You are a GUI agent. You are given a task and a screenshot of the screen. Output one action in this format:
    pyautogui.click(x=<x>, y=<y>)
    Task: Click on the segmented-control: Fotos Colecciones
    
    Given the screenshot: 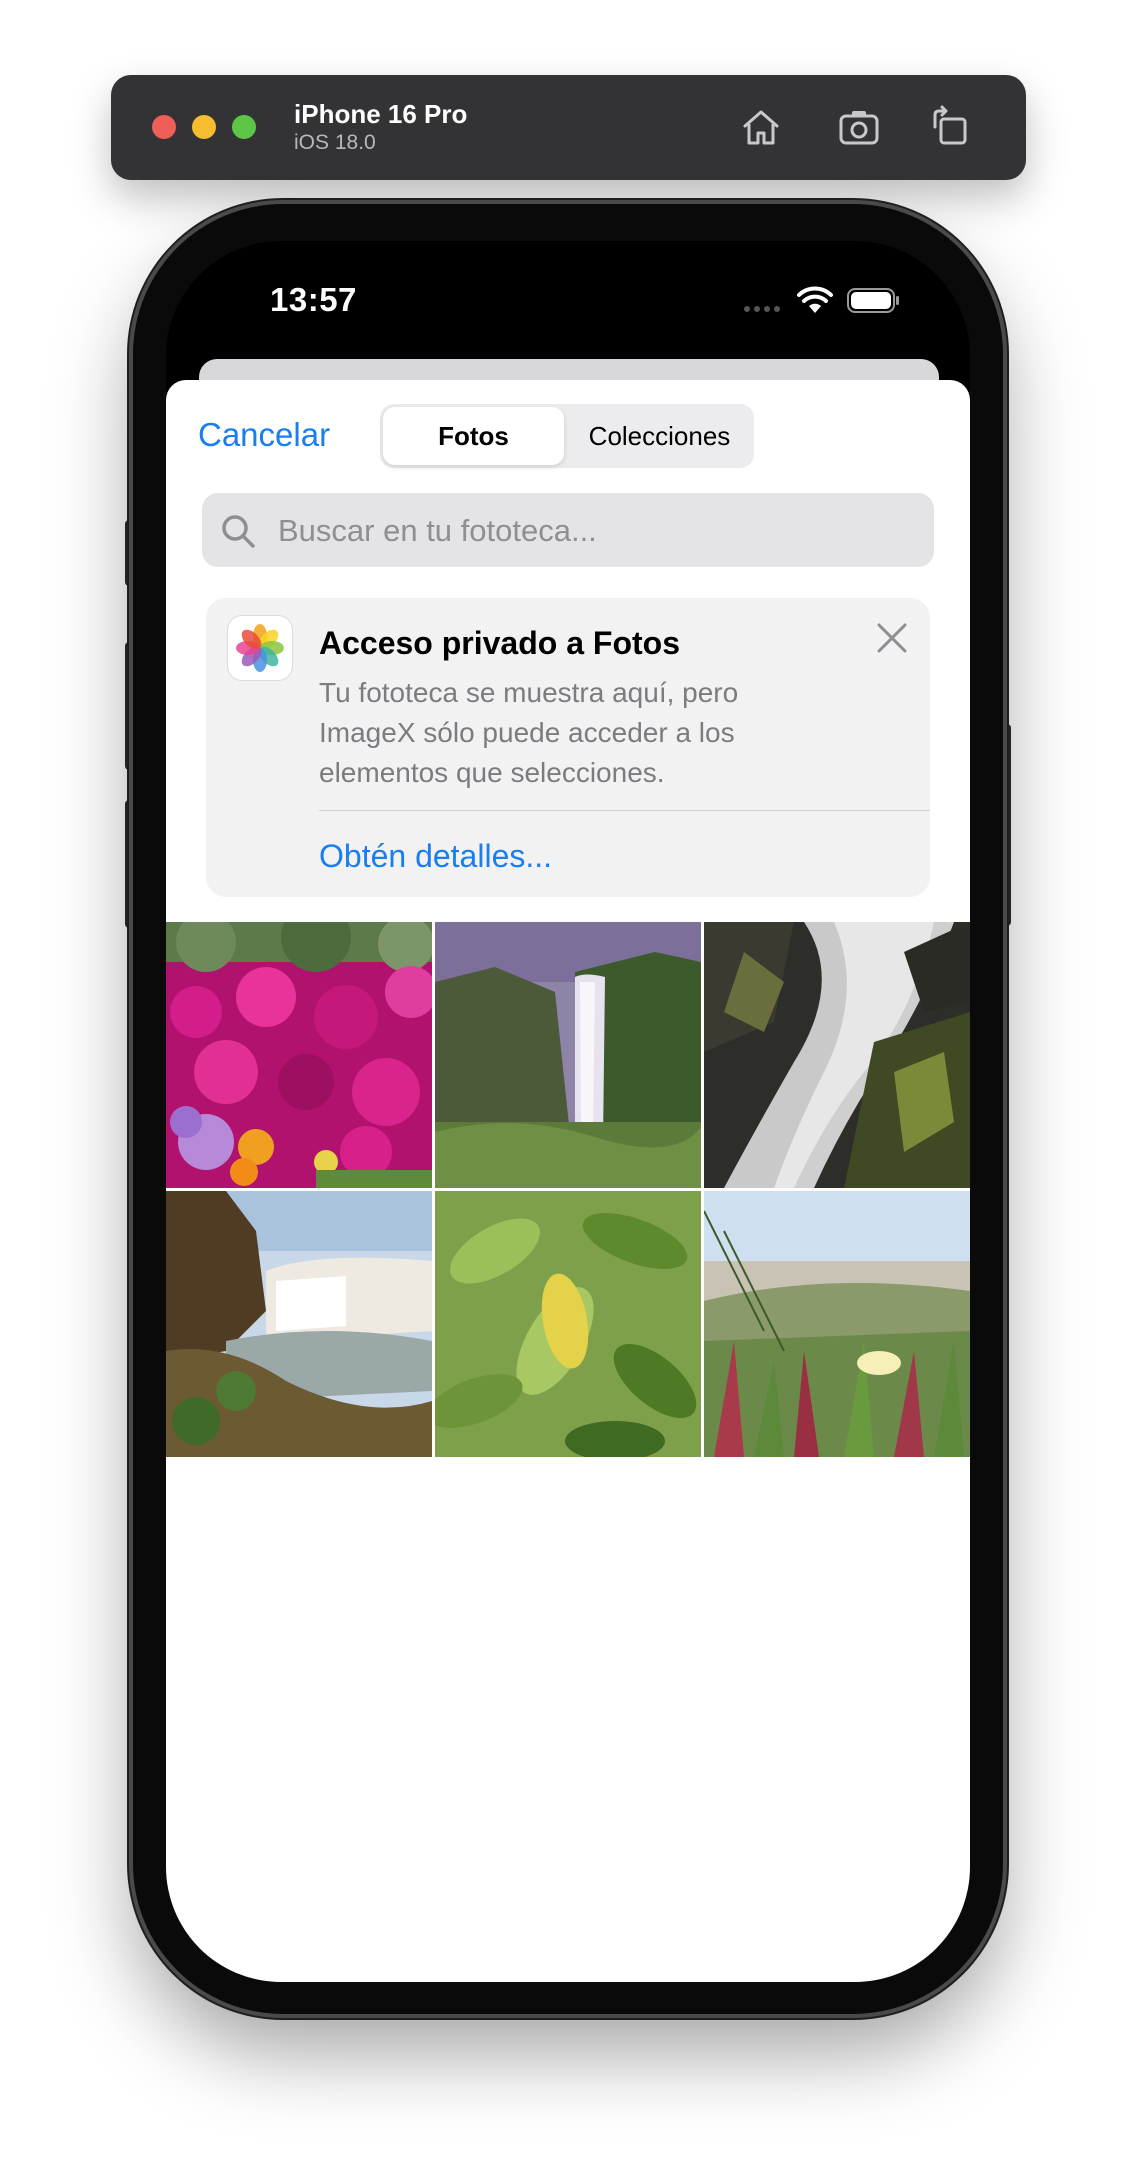 What is the action you would take?
    pyautogui.click(x=567, y=436)
    